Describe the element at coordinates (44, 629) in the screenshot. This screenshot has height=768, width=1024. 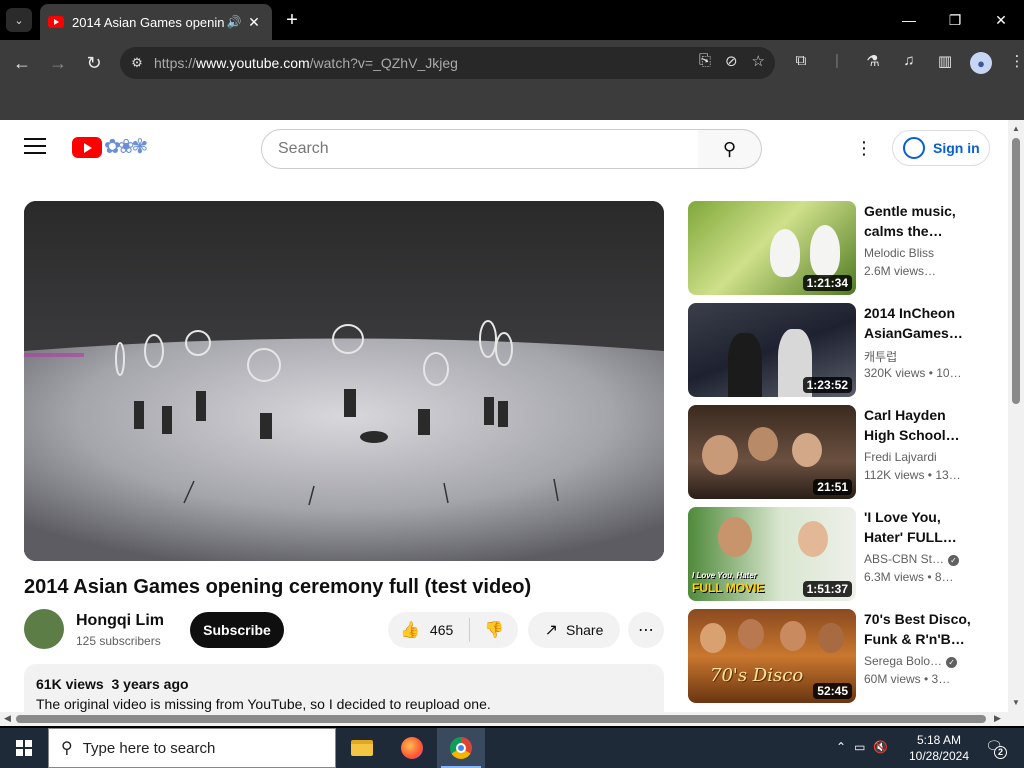
I see `channel-avatar` at that location.